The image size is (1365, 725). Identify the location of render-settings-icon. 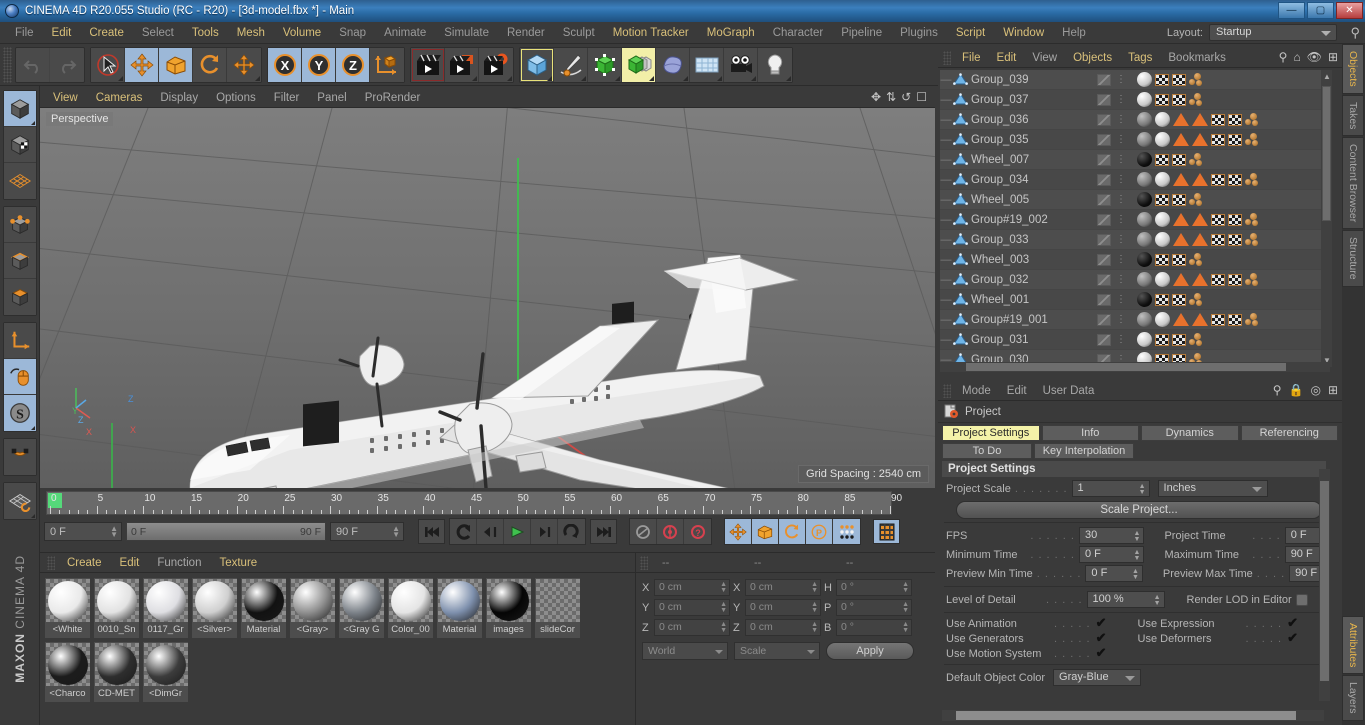
(496, 64).